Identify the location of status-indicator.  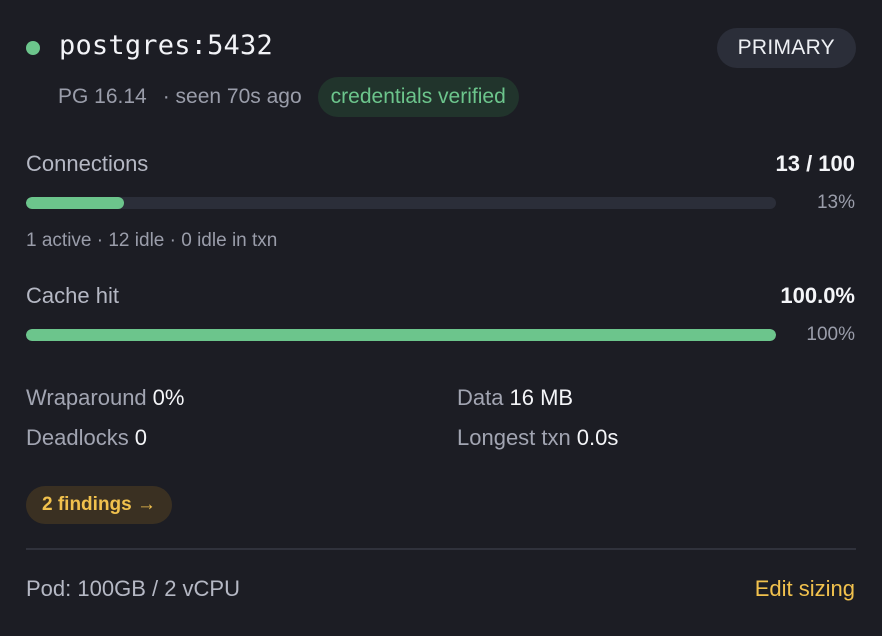
(33, 48).